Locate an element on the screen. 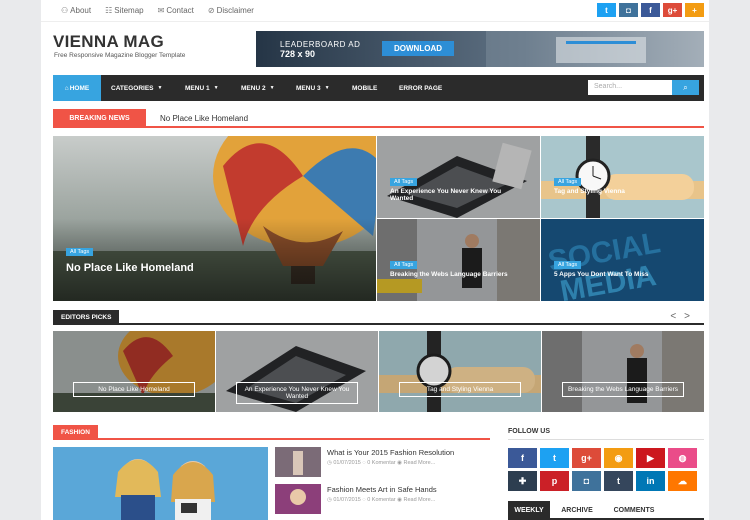 The height and width of the screenshot is (520, 750). nav-categories: CATEGORIES ▼ is located at coordinates (136, 88).